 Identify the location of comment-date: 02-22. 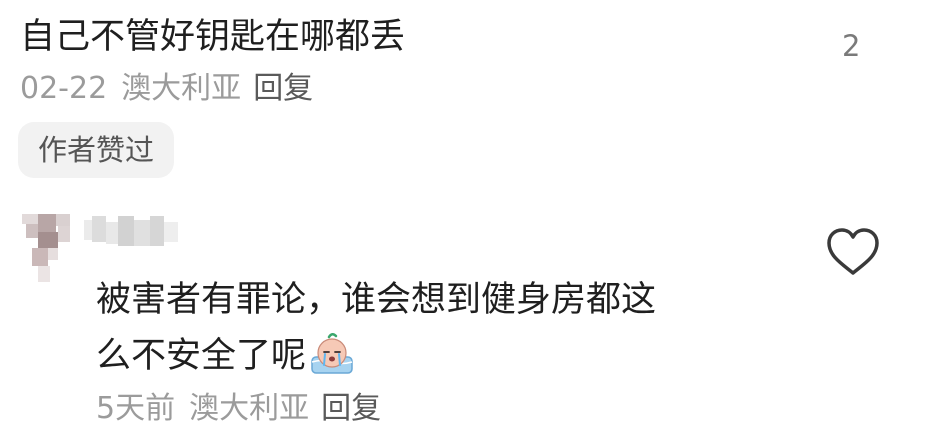
(64, 88).